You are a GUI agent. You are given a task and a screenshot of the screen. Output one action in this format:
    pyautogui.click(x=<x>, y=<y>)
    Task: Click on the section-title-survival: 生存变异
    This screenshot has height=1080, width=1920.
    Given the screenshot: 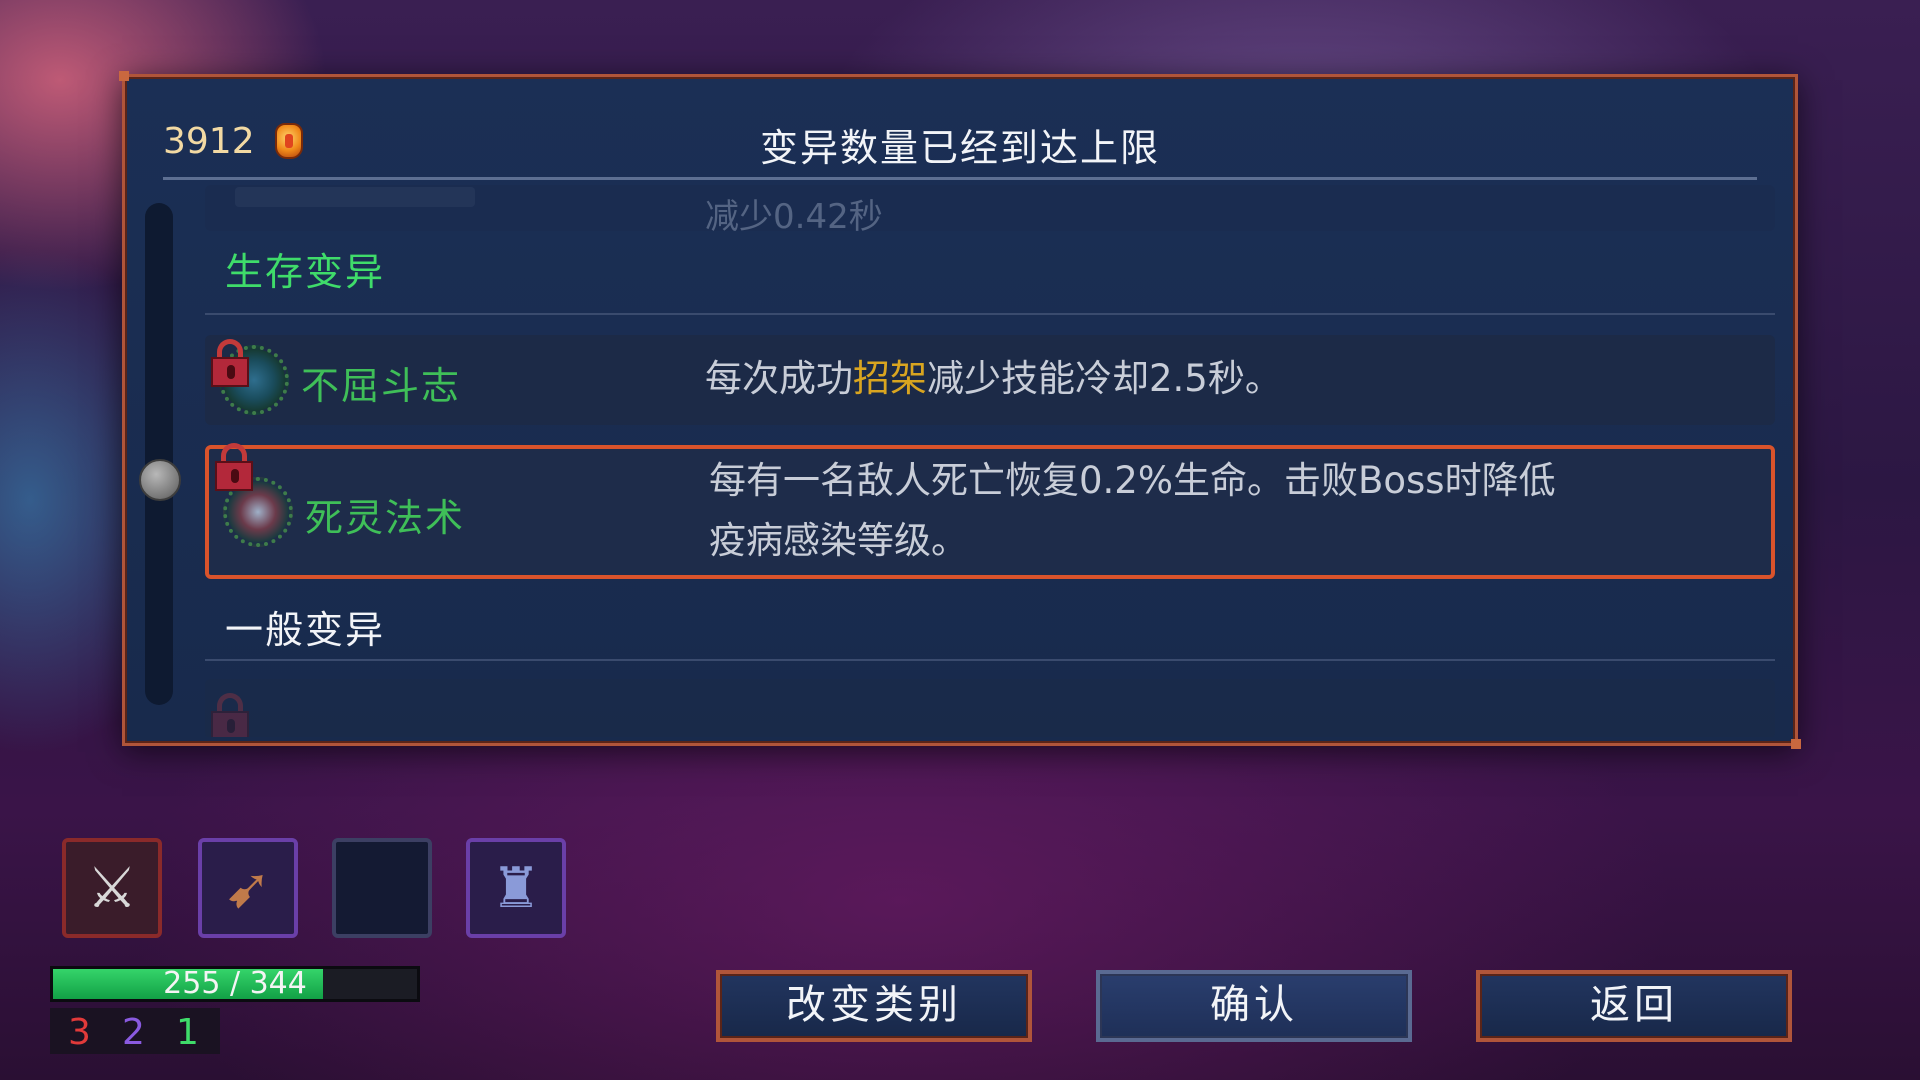 What is the action you would take?
    pyautogui.click(x=305, y=272)
    